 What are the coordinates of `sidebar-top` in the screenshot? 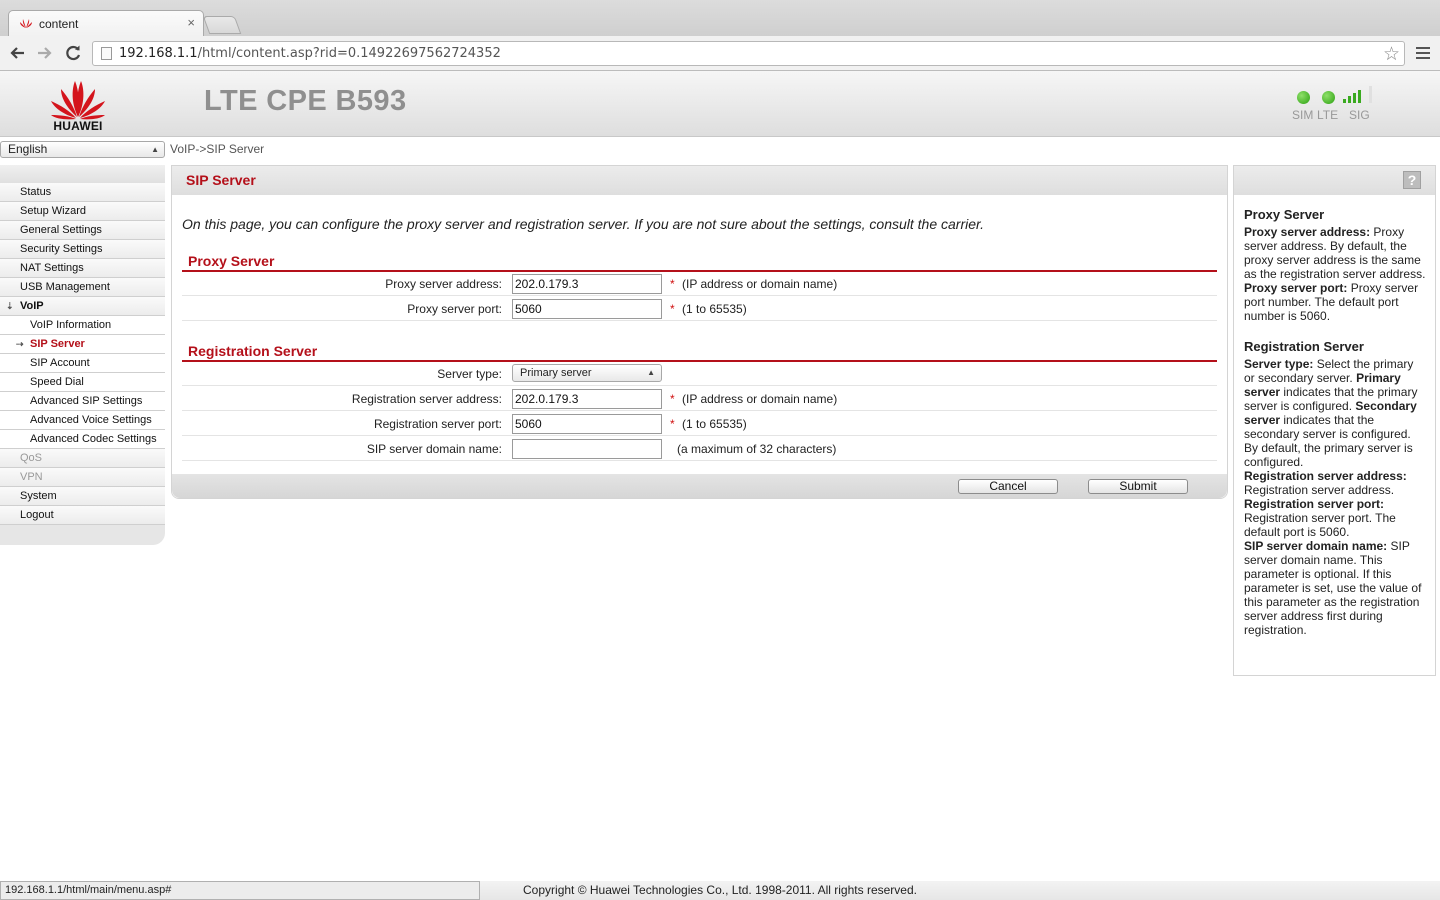 It's located at (82, 174).